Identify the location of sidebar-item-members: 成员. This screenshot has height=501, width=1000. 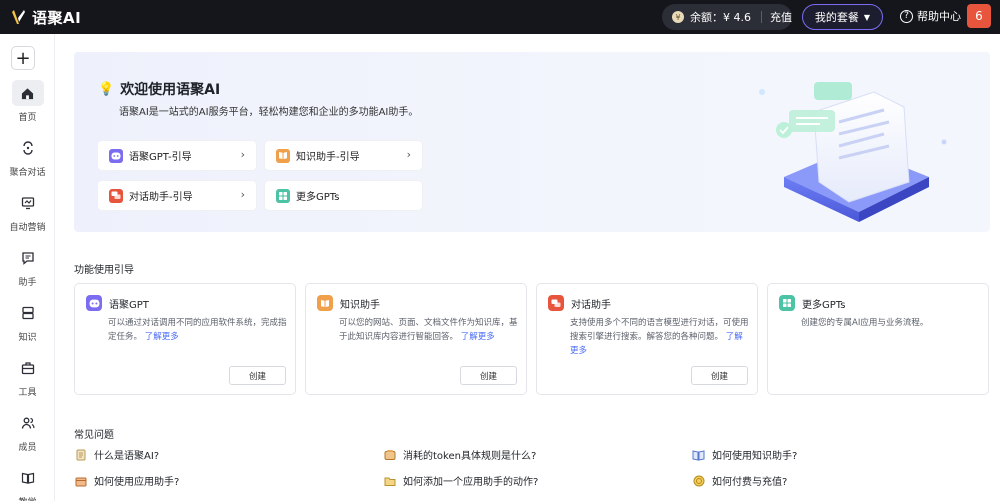
(27, 431).